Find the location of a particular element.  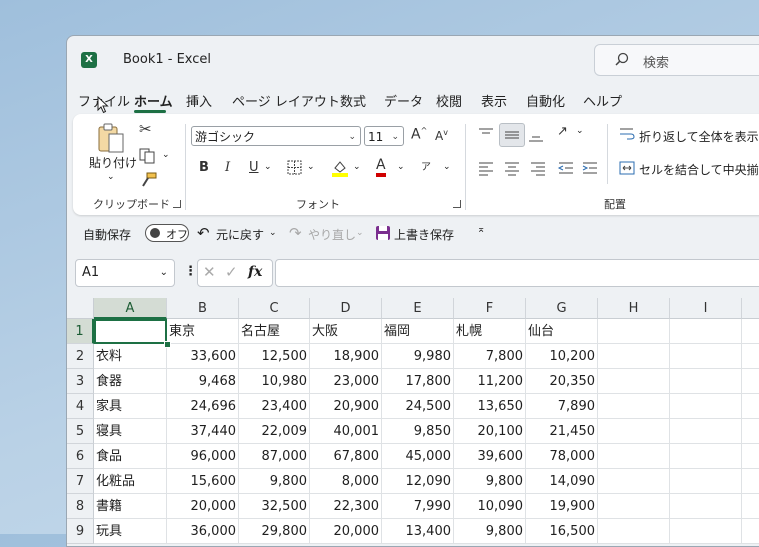

save-button: 上書き保存 is located at coordinates (424, 234).